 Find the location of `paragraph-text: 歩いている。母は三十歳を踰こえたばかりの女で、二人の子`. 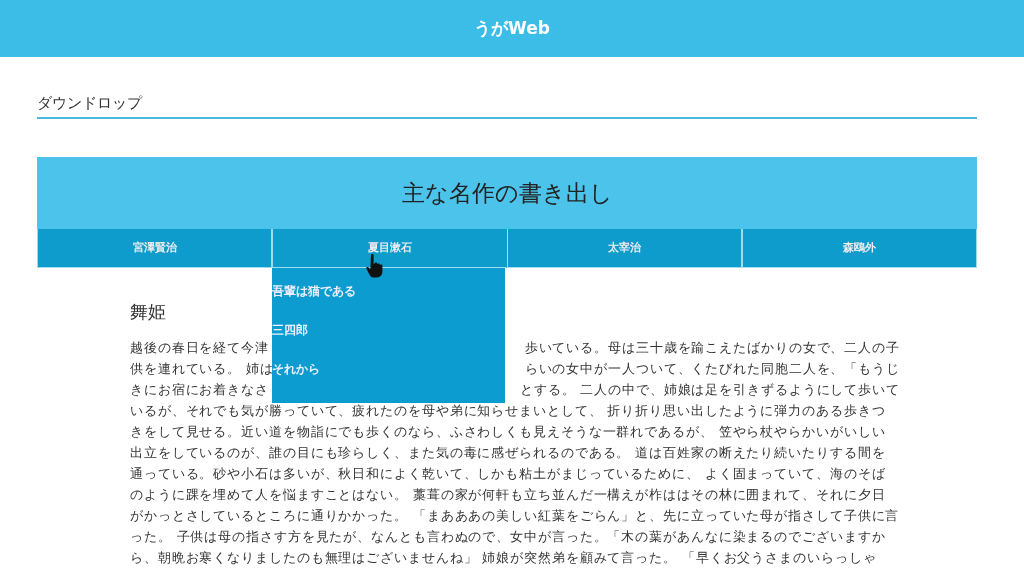

paragraph-text: 歩いている。母は三十歳を踰こえたばかりの女で、二人の子 is located at coordinates (712, 348).